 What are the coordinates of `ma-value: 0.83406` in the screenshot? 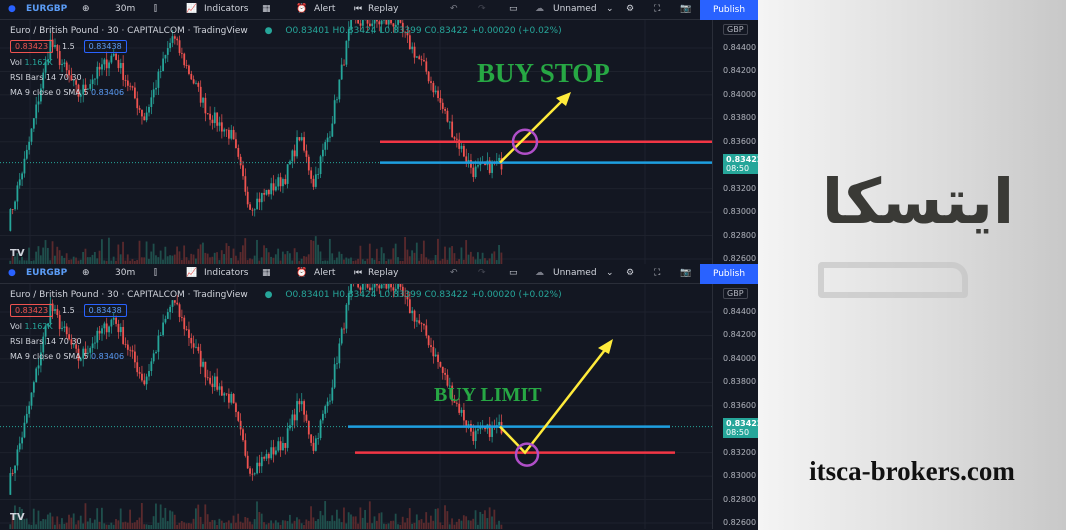 It's located at (107, 92).